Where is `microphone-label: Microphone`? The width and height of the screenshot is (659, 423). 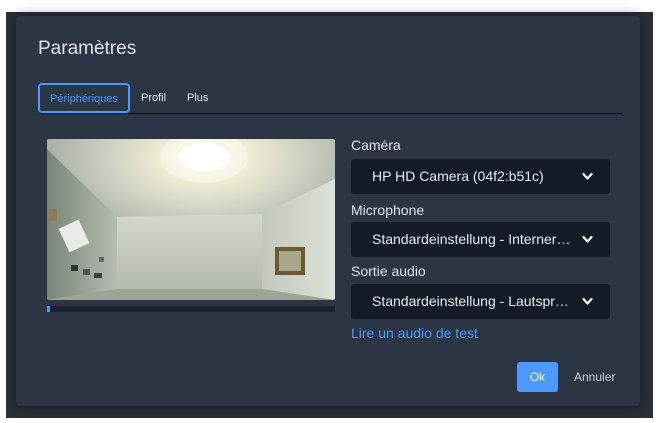 microphone-label: Microphone is located at coordinates (388, 210).